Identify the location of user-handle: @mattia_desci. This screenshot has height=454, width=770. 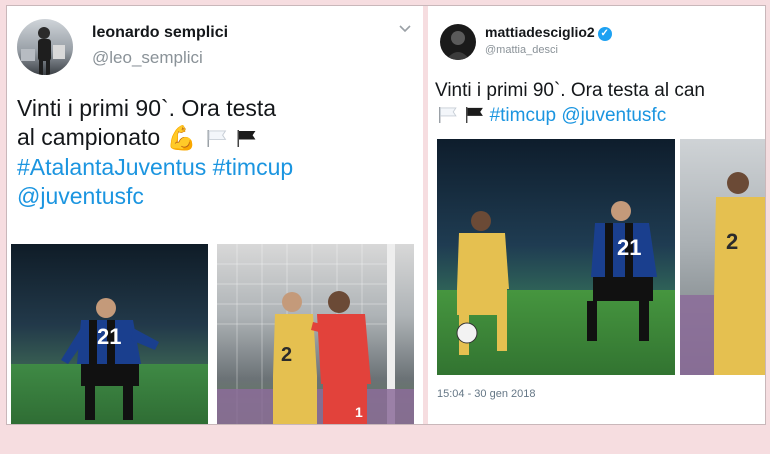
(521, 50).